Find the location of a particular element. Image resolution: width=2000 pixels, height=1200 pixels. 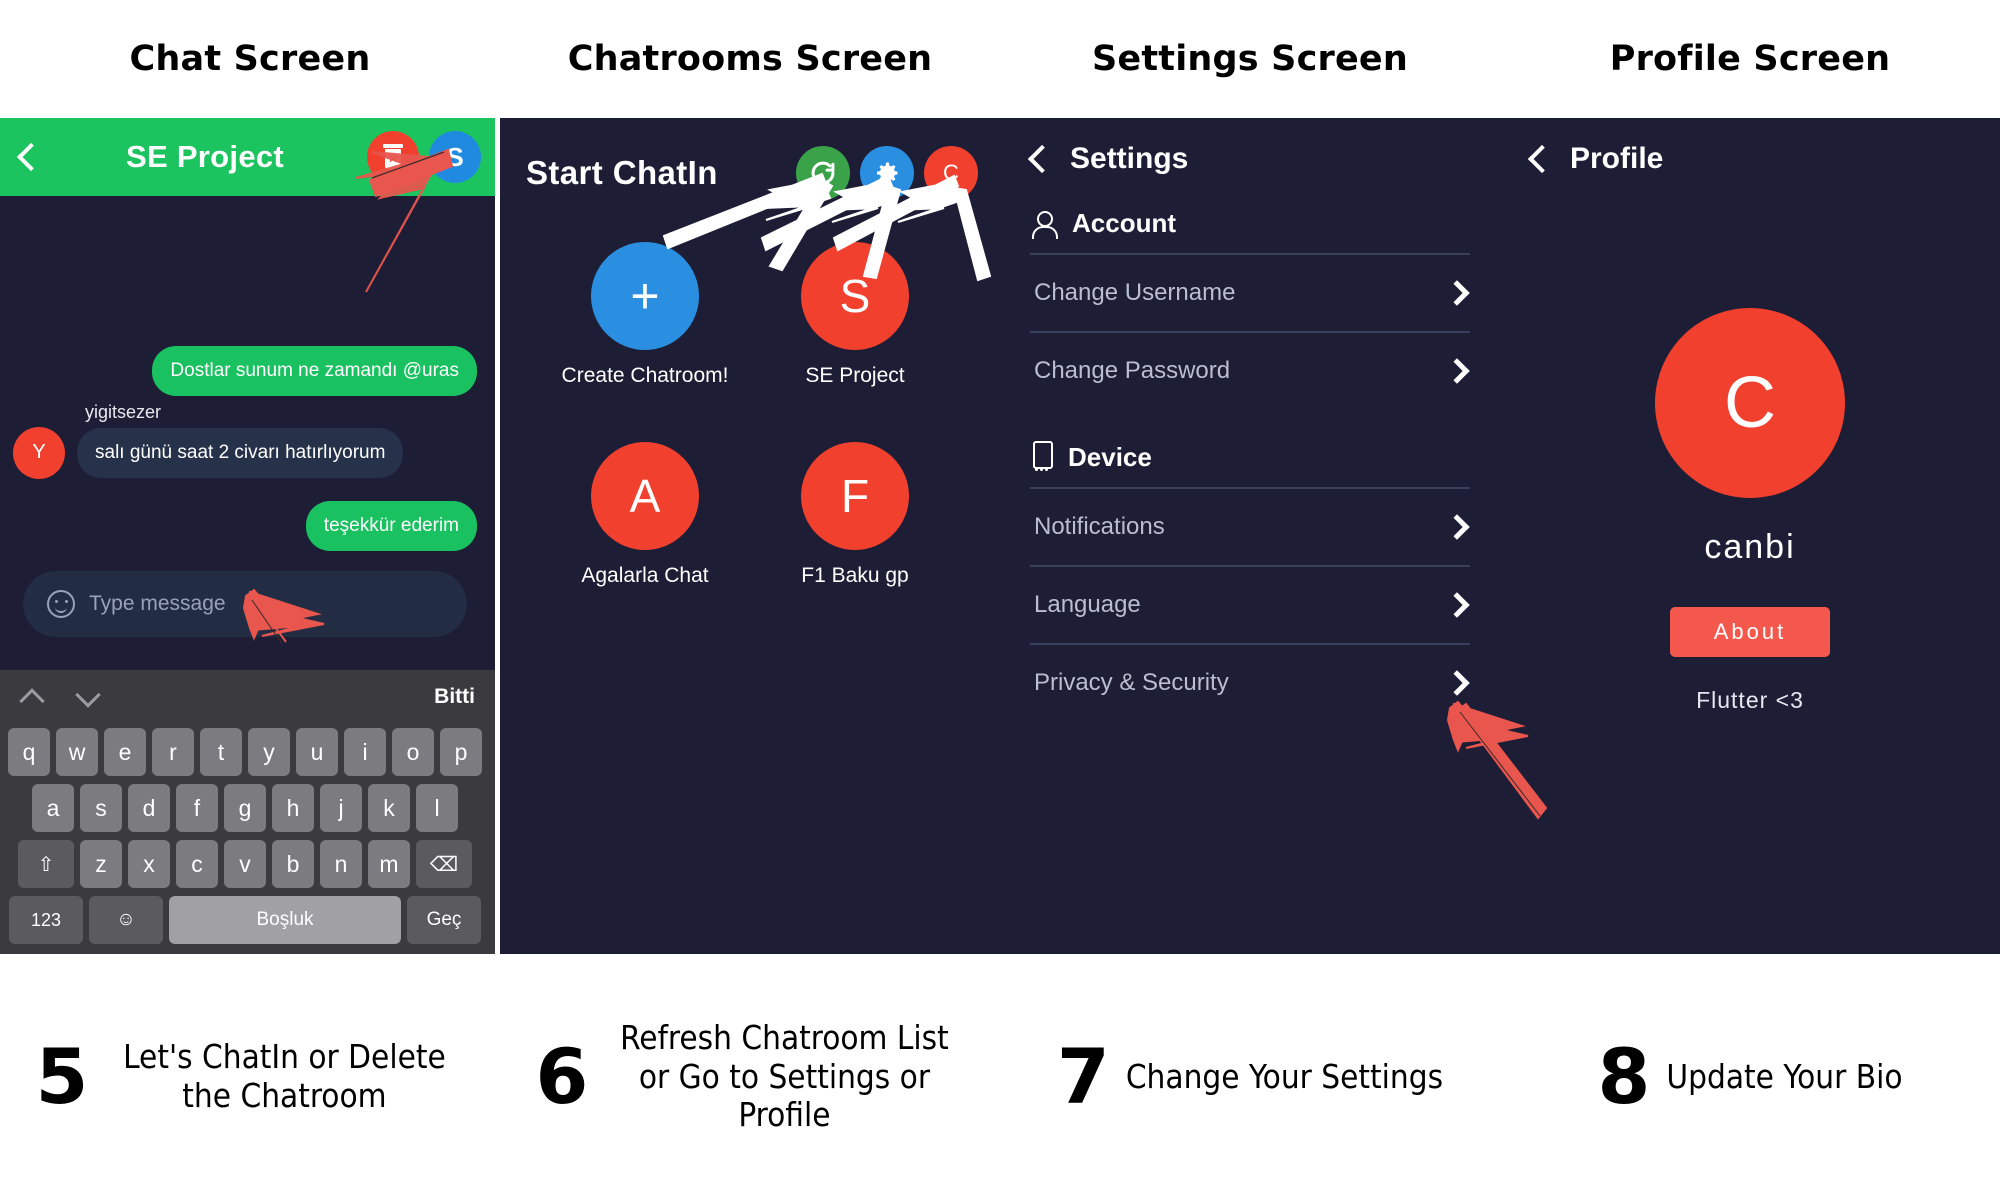

key-t: t is located at coordinates (221, 752).